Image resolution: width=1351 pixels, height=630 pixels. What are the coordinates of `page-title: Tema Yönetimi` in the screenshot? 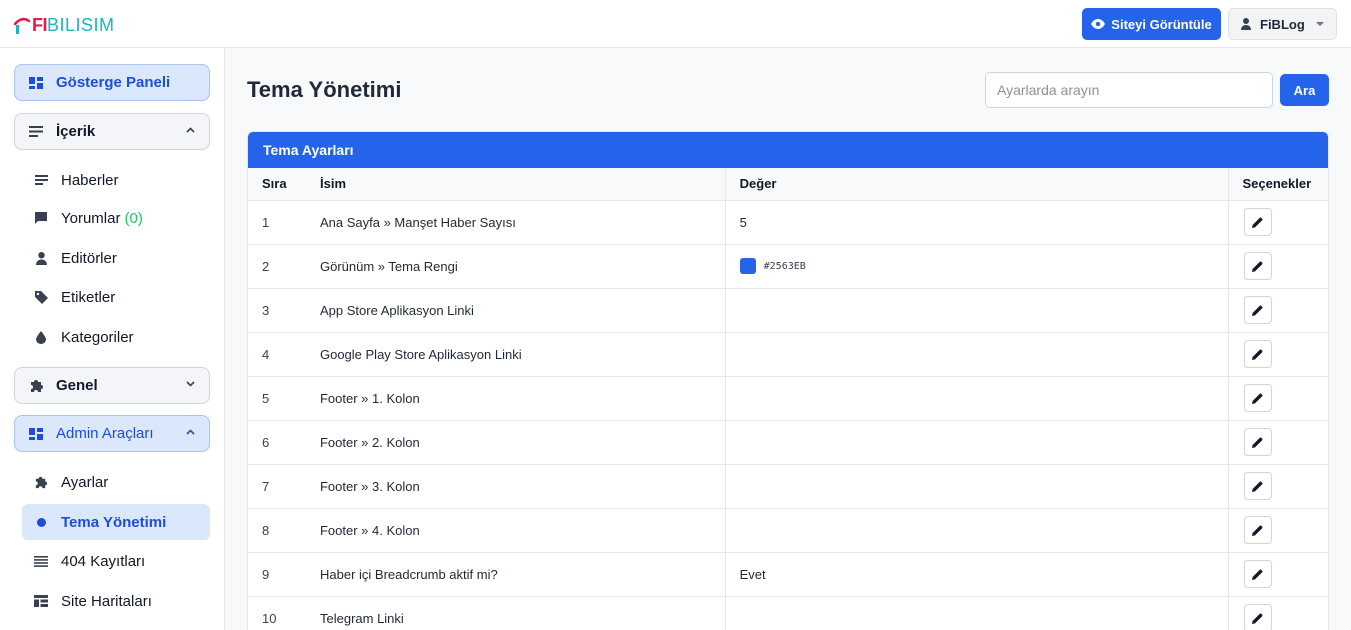 It's located at (324, 89).